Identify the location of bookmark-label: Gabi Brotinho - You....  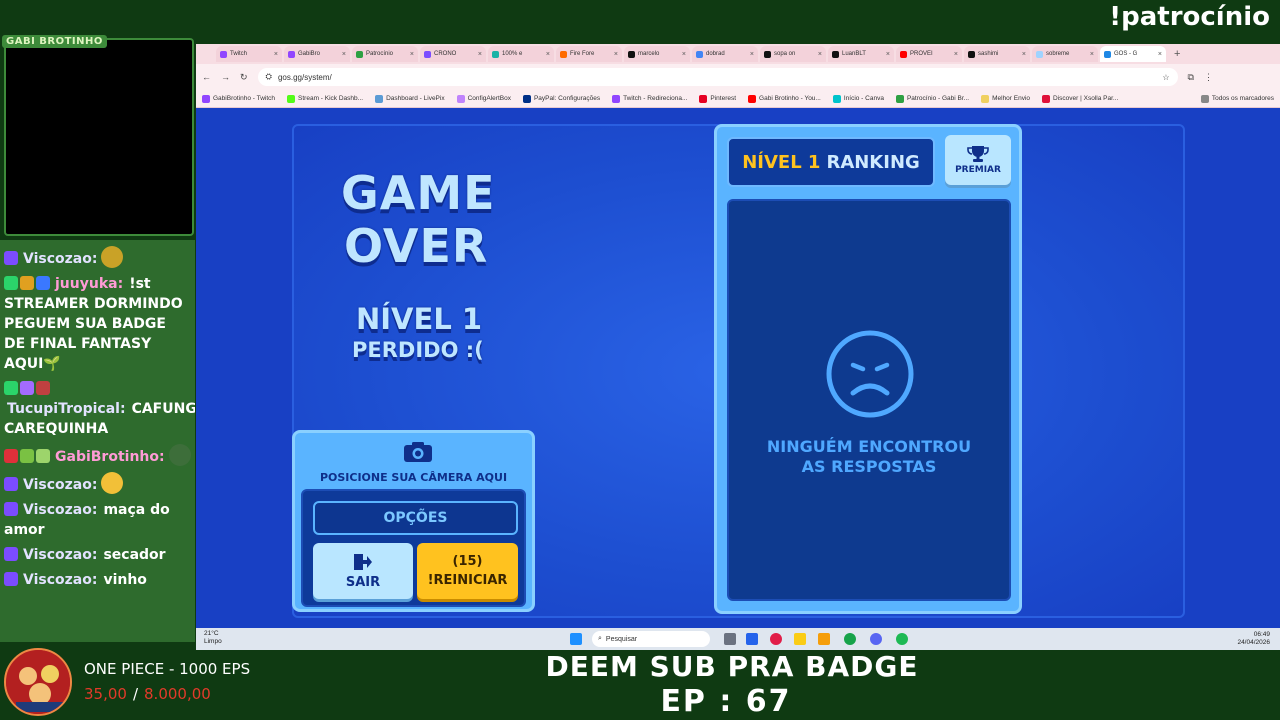
(790, 98).